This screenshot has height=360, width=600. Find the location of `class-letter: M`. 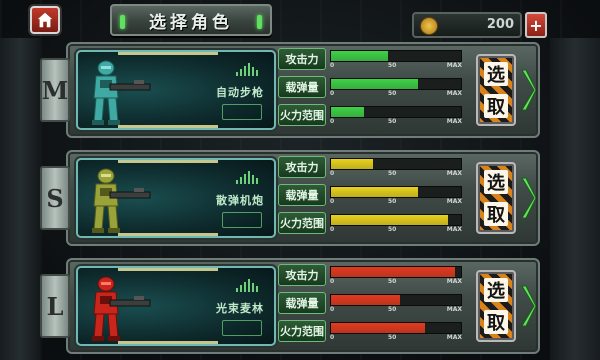

class-letter: M is located at coordinates (55, 90).